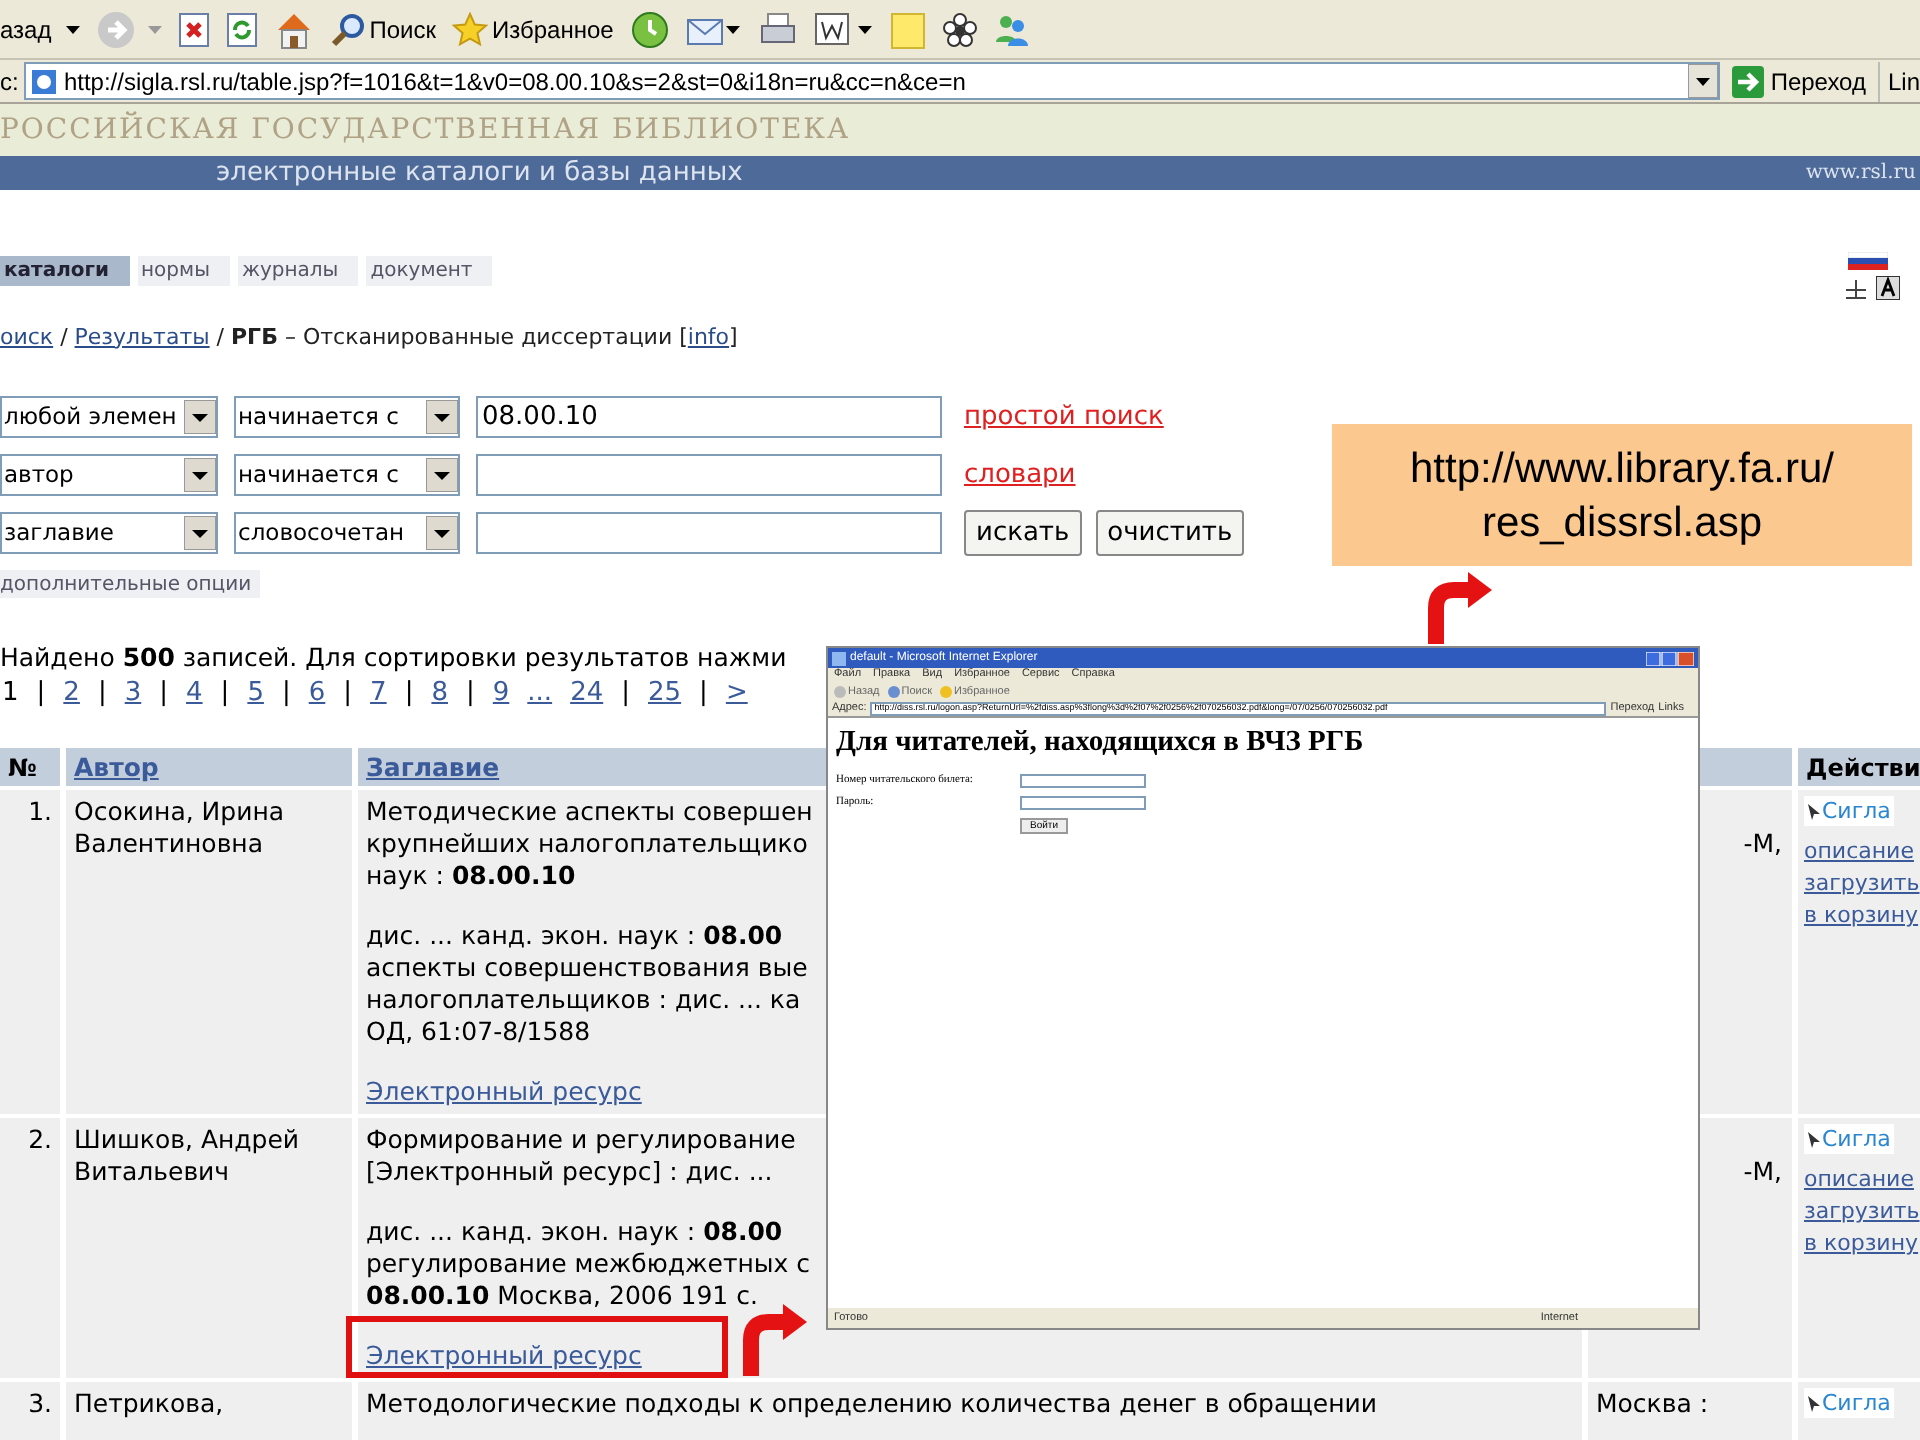 This screenshot has height=1440, width=1920. Describe the element at coordinates (109, 533) in the screenshot. I see `dropdown: заглавие` at that location.